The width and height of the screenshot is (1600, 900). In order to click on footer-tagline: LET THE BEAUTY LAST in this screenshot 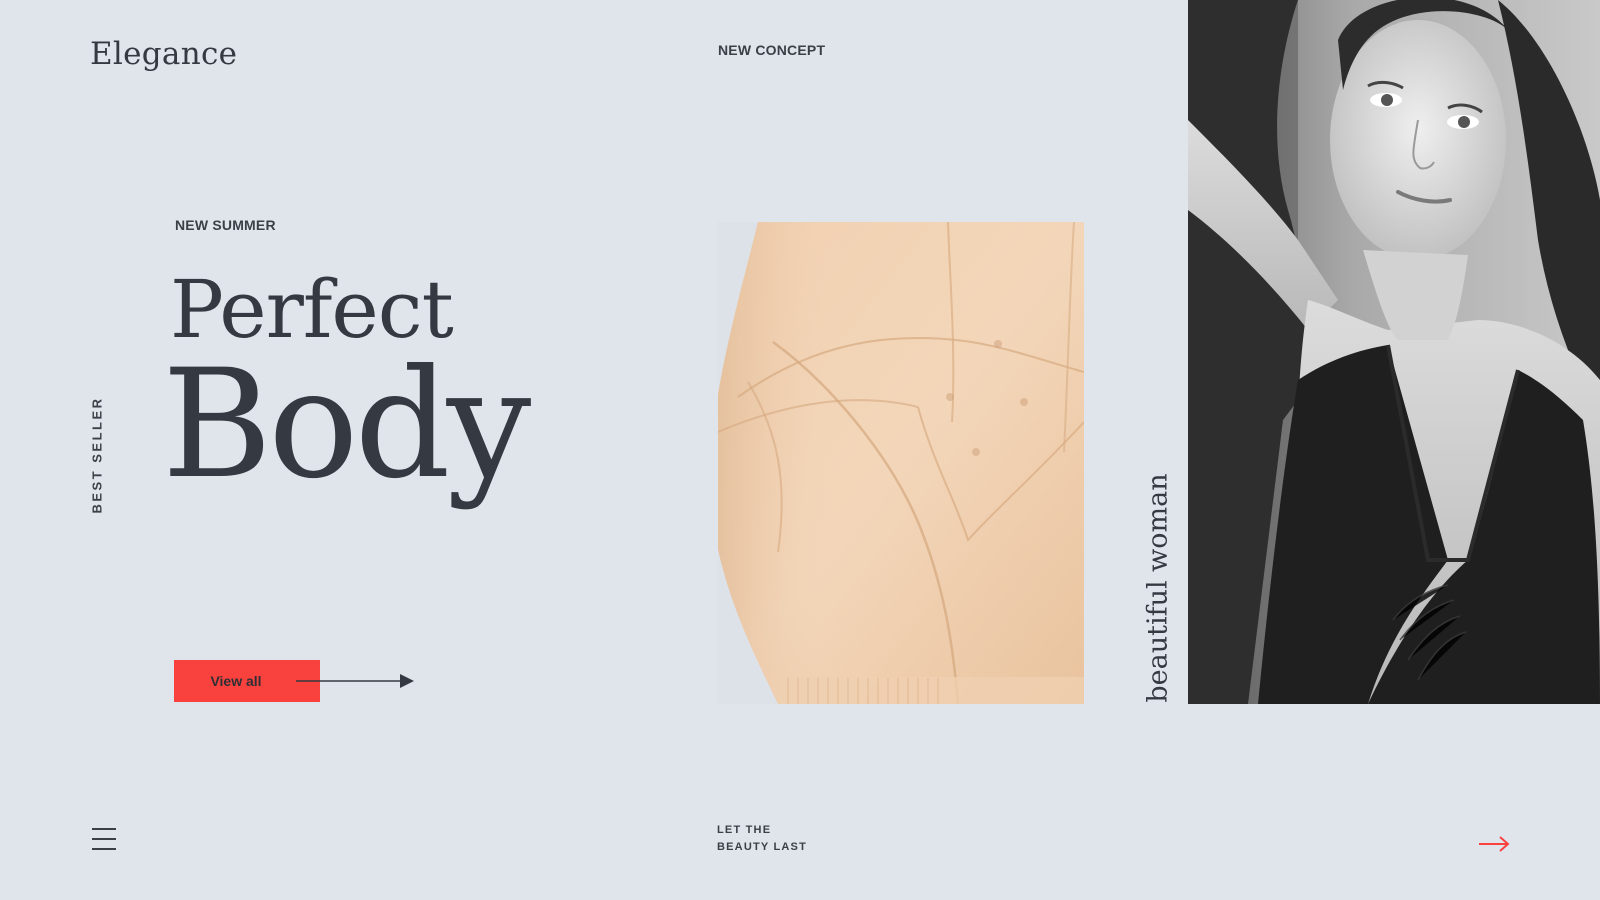, I will do `click(762, 839)`.